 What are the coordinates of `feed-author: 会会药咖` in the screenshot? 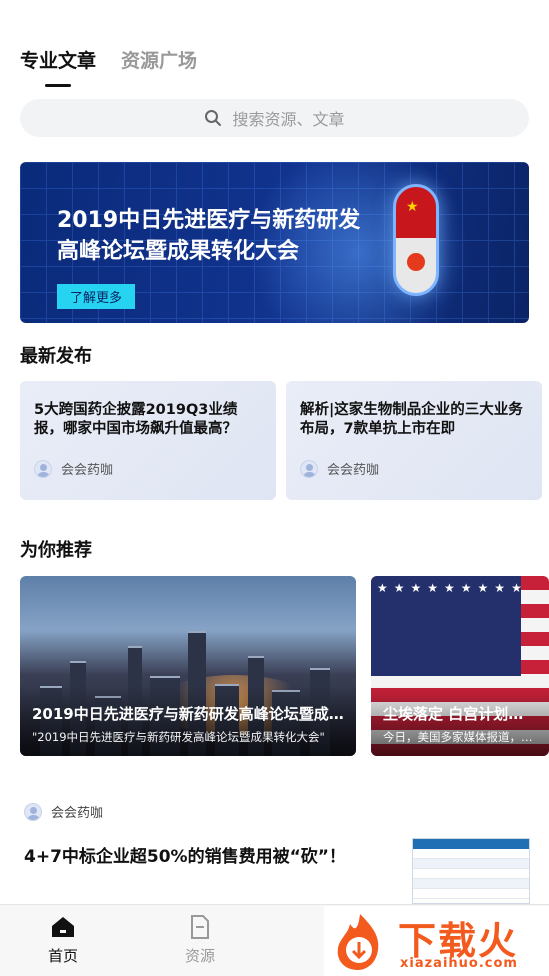 It's located at (63, 811).